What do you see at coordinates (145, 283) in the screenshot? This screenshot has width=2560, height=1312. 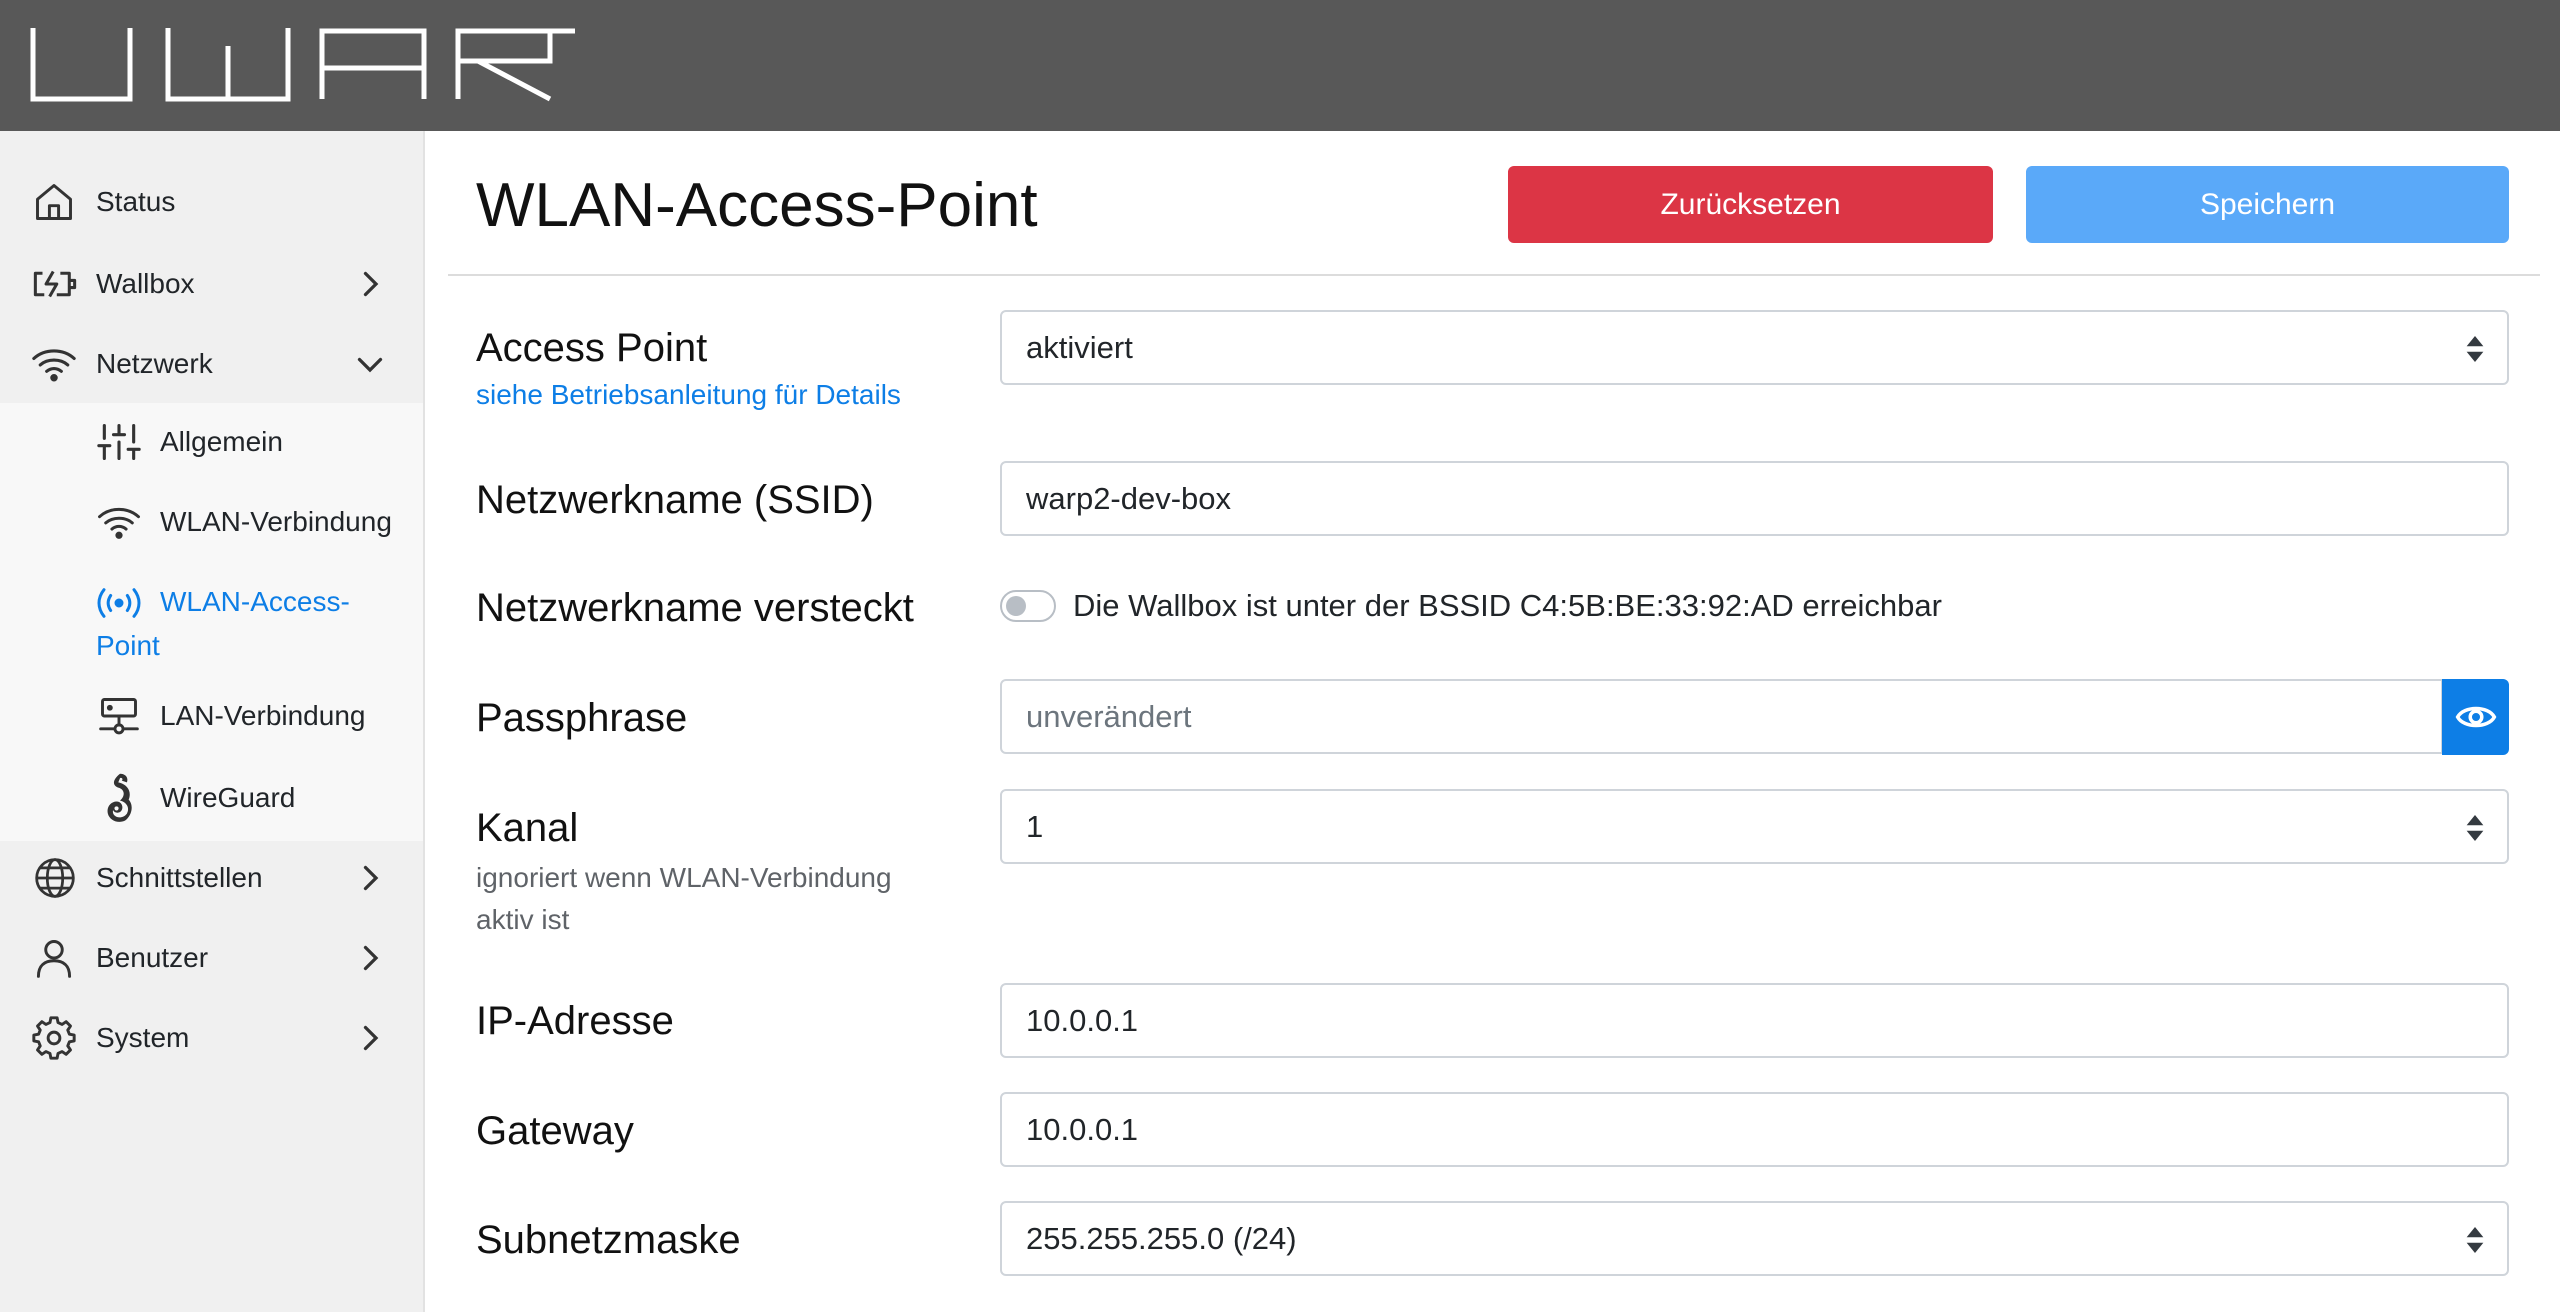 I see `sidebar-item-label: Wallbox` at bounding box center [145, 283].